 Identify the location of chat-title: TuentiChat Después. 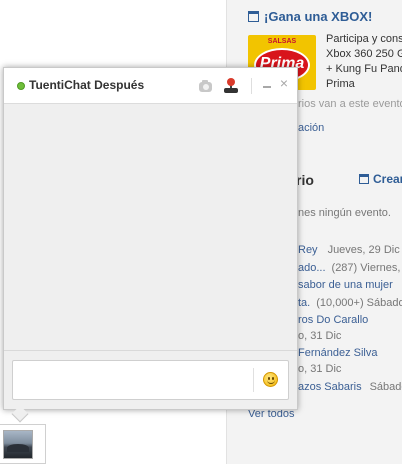
(86, 85).